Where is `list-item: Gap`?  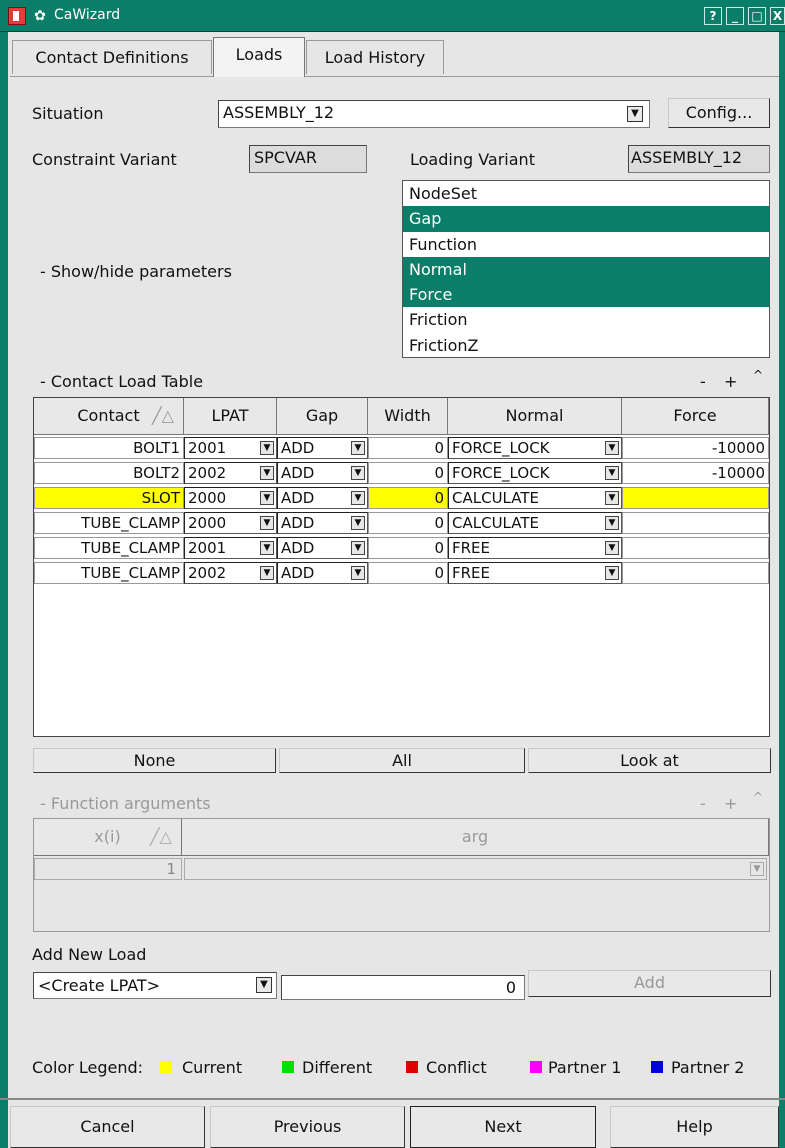 list-item: Gap is located at coordinates (586, 219).